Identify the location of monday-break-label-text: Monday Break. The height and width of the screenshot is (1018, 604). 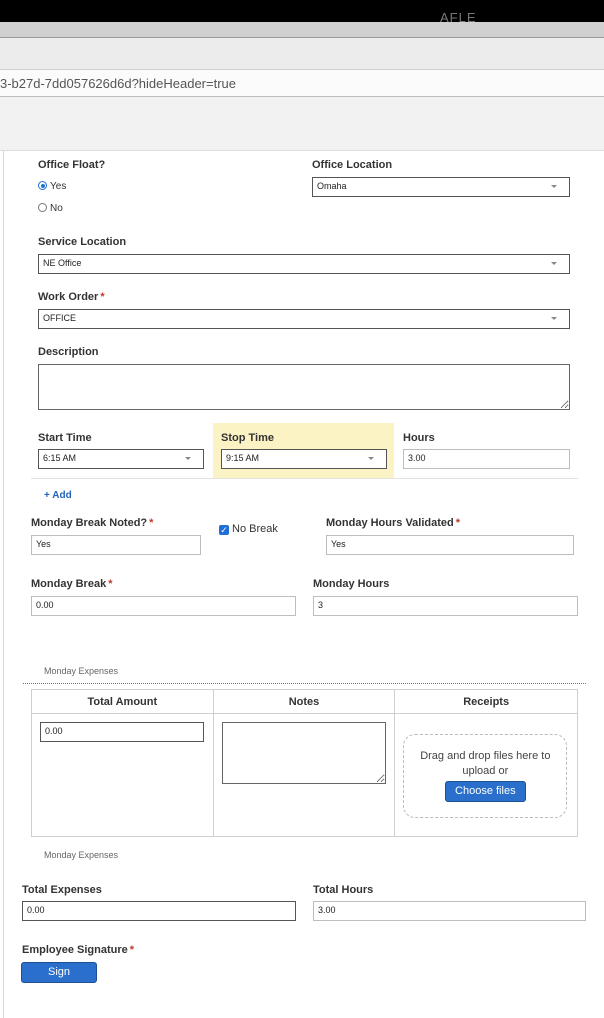
(69, 584).